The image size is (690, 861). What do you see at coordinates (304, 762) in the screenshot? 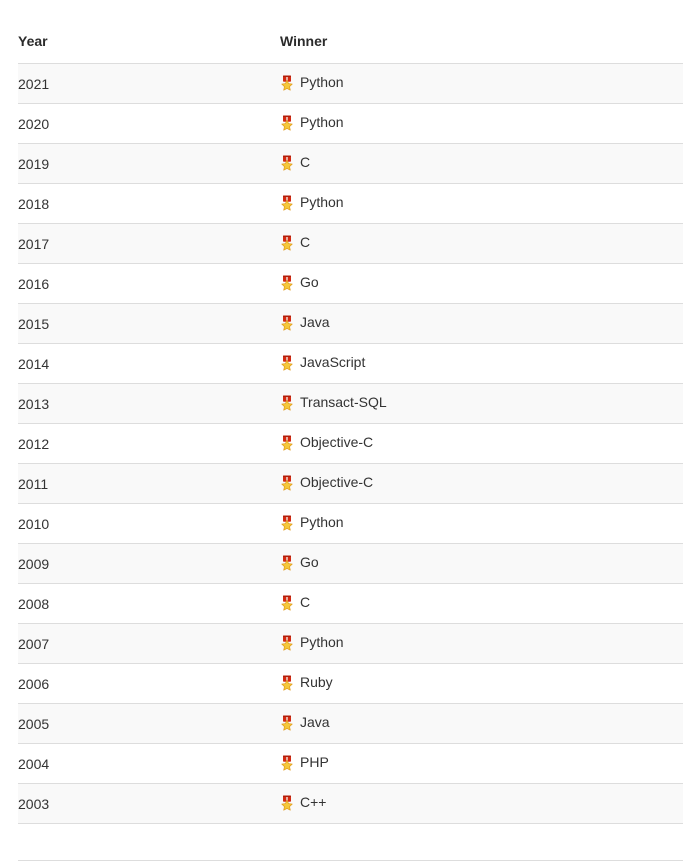
I see `winner-content: PHP` at bounding box center [304, 762].